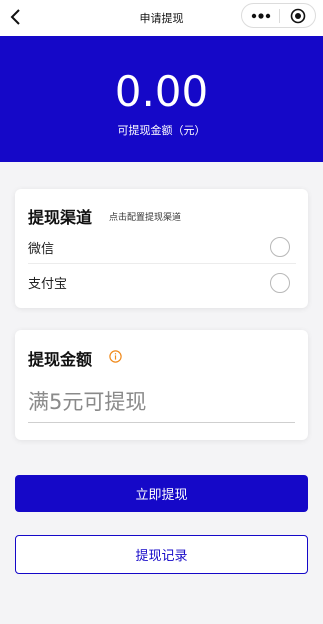 The width and height of the screenshot is (323, 624). I want to click on close-button, so click(297, 15).